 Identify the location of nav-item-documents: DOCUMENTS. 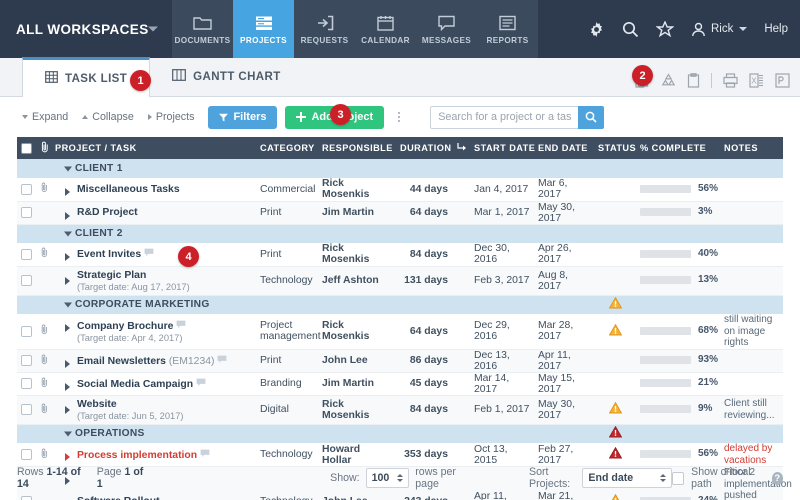
(202, 29).